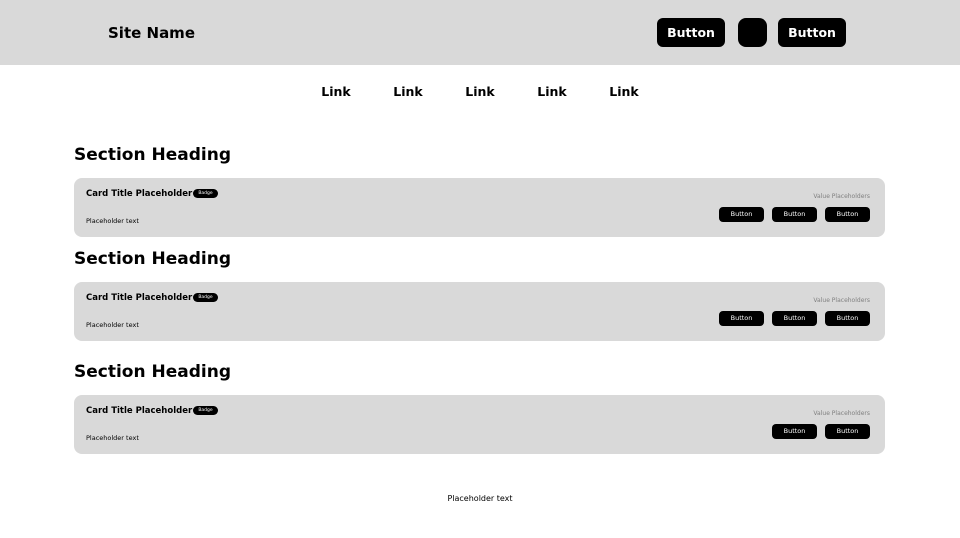 The height and width of the screenshot is (538, 960). What do you see at coordinates (151, 33) in the screenshot?
I see `site-name: Site Name` at bounding box center [151, 33].